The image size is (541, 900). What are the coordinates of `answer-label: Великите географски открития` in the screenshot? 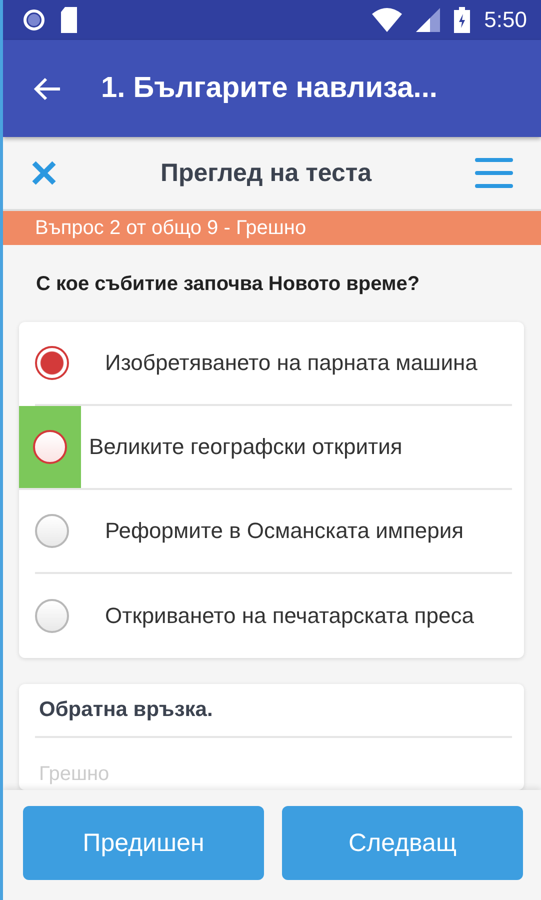 It's located at (245, 447).